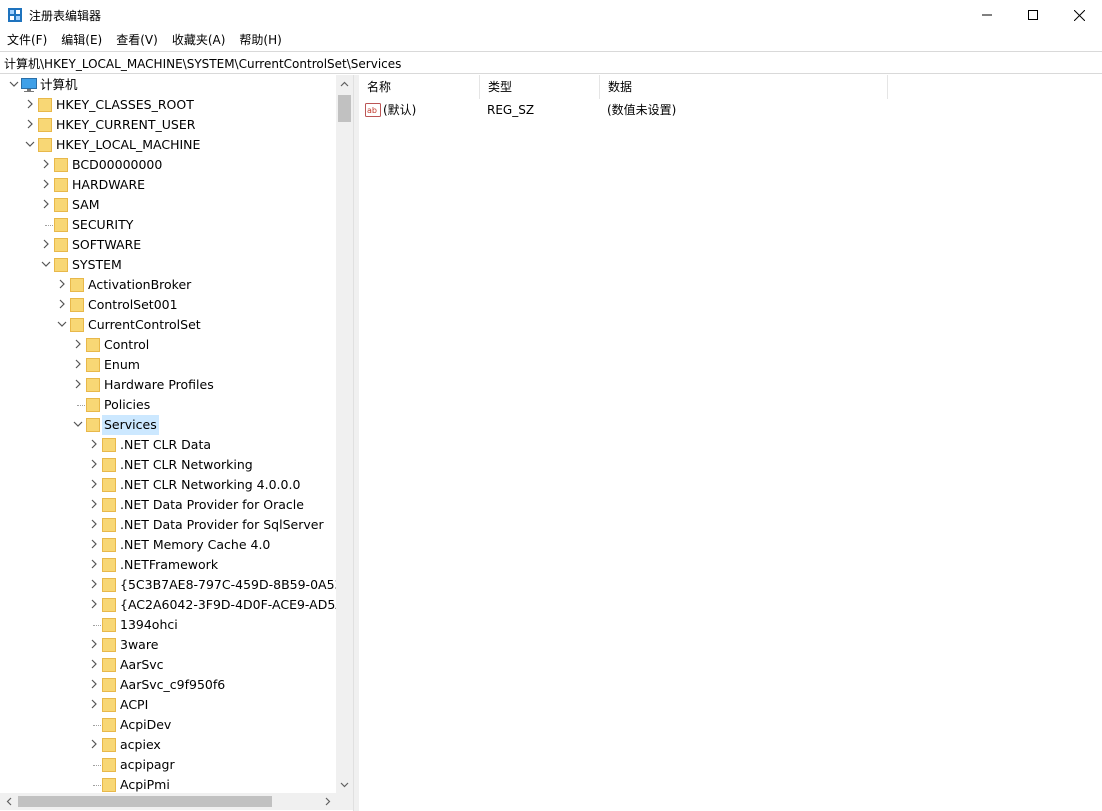  I want to click on tree-item: {5C3B7AE8-797C-459D-8B59-0A53F3, so click(168, 585).